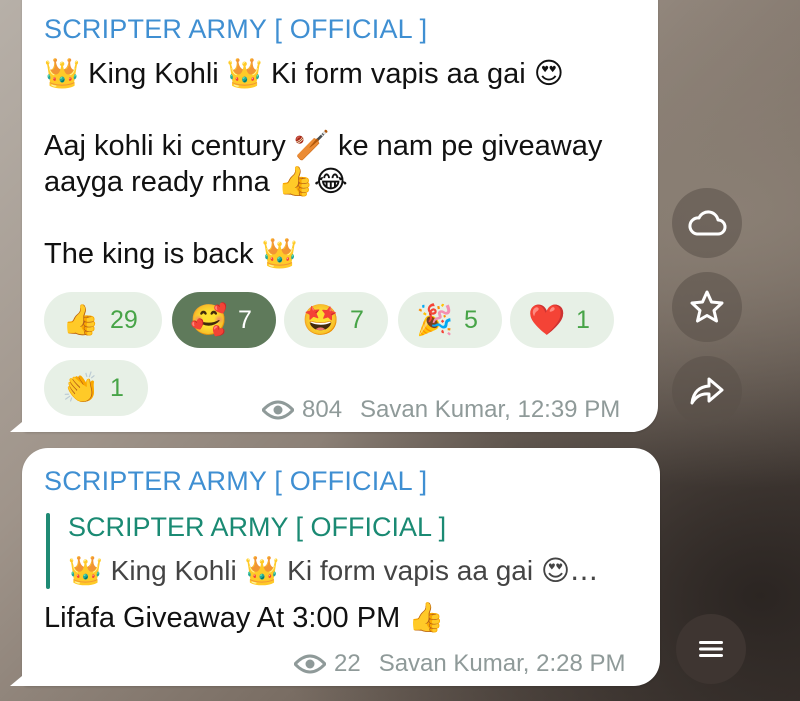 The height and width of the screenshot is (701, 800). Describe the element at coordinates (311, 145) in the screenshot. I see `cricket-emoji: 🏏` at that location.